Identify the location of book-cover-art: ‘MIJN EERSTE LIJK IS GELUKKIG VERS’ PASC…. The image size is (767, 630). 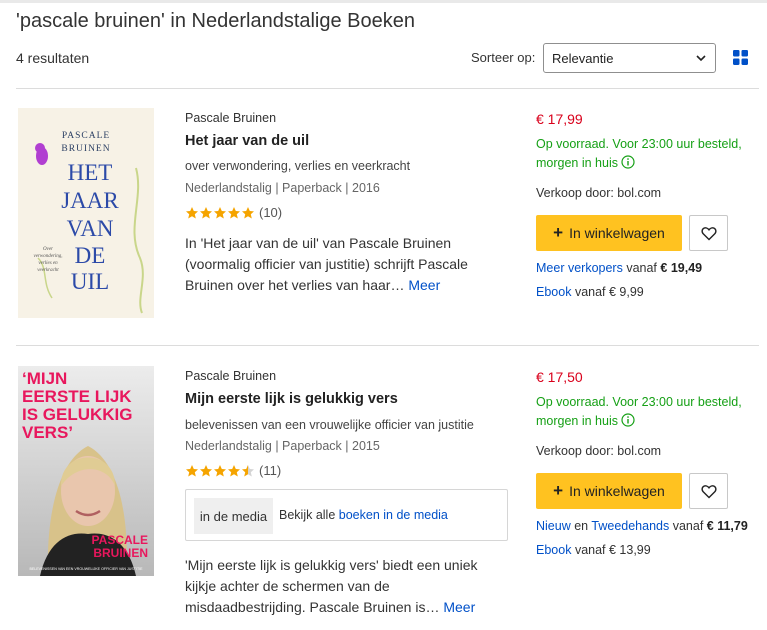
(86, 471).